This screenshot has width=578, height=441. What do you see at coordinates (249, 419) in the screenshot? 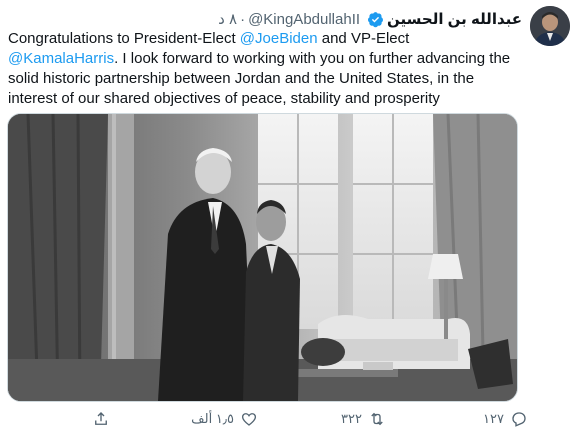
I see `heart-icon` at bounding box center [249, 419].